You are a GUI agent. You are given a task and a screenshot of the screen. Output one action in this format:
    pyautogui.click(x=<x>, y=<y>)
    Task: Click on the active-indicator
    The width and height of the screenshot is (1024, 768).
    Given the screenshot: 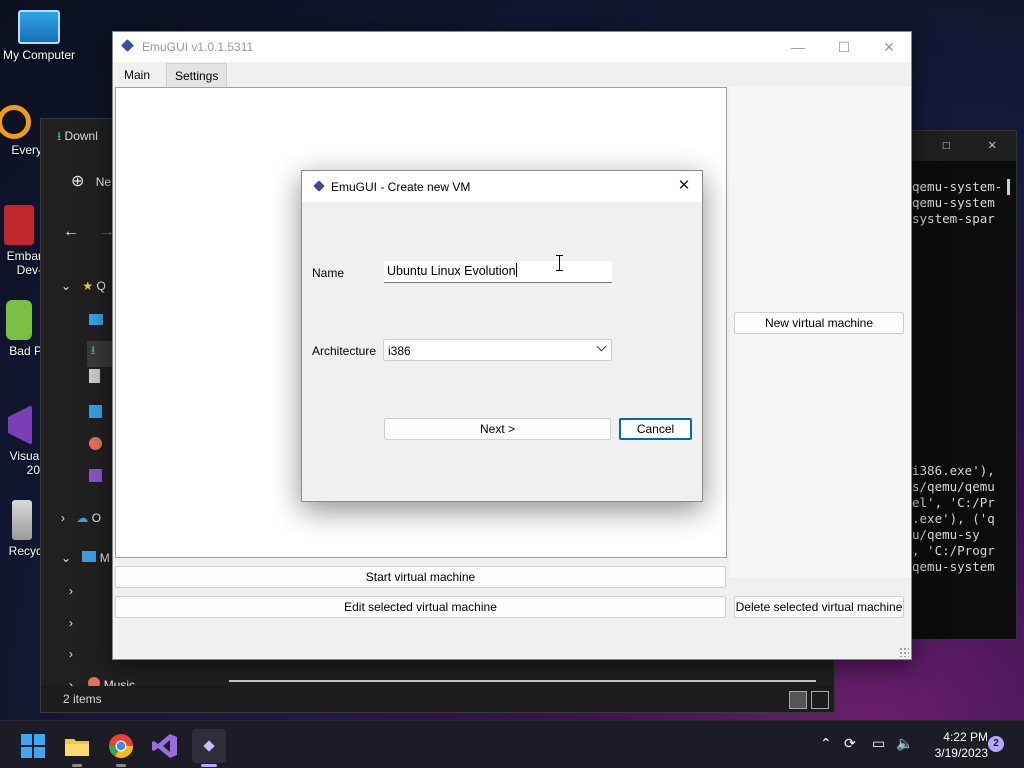 What is the action you would take?
    pyautogui.click(x=209, y=765)
    